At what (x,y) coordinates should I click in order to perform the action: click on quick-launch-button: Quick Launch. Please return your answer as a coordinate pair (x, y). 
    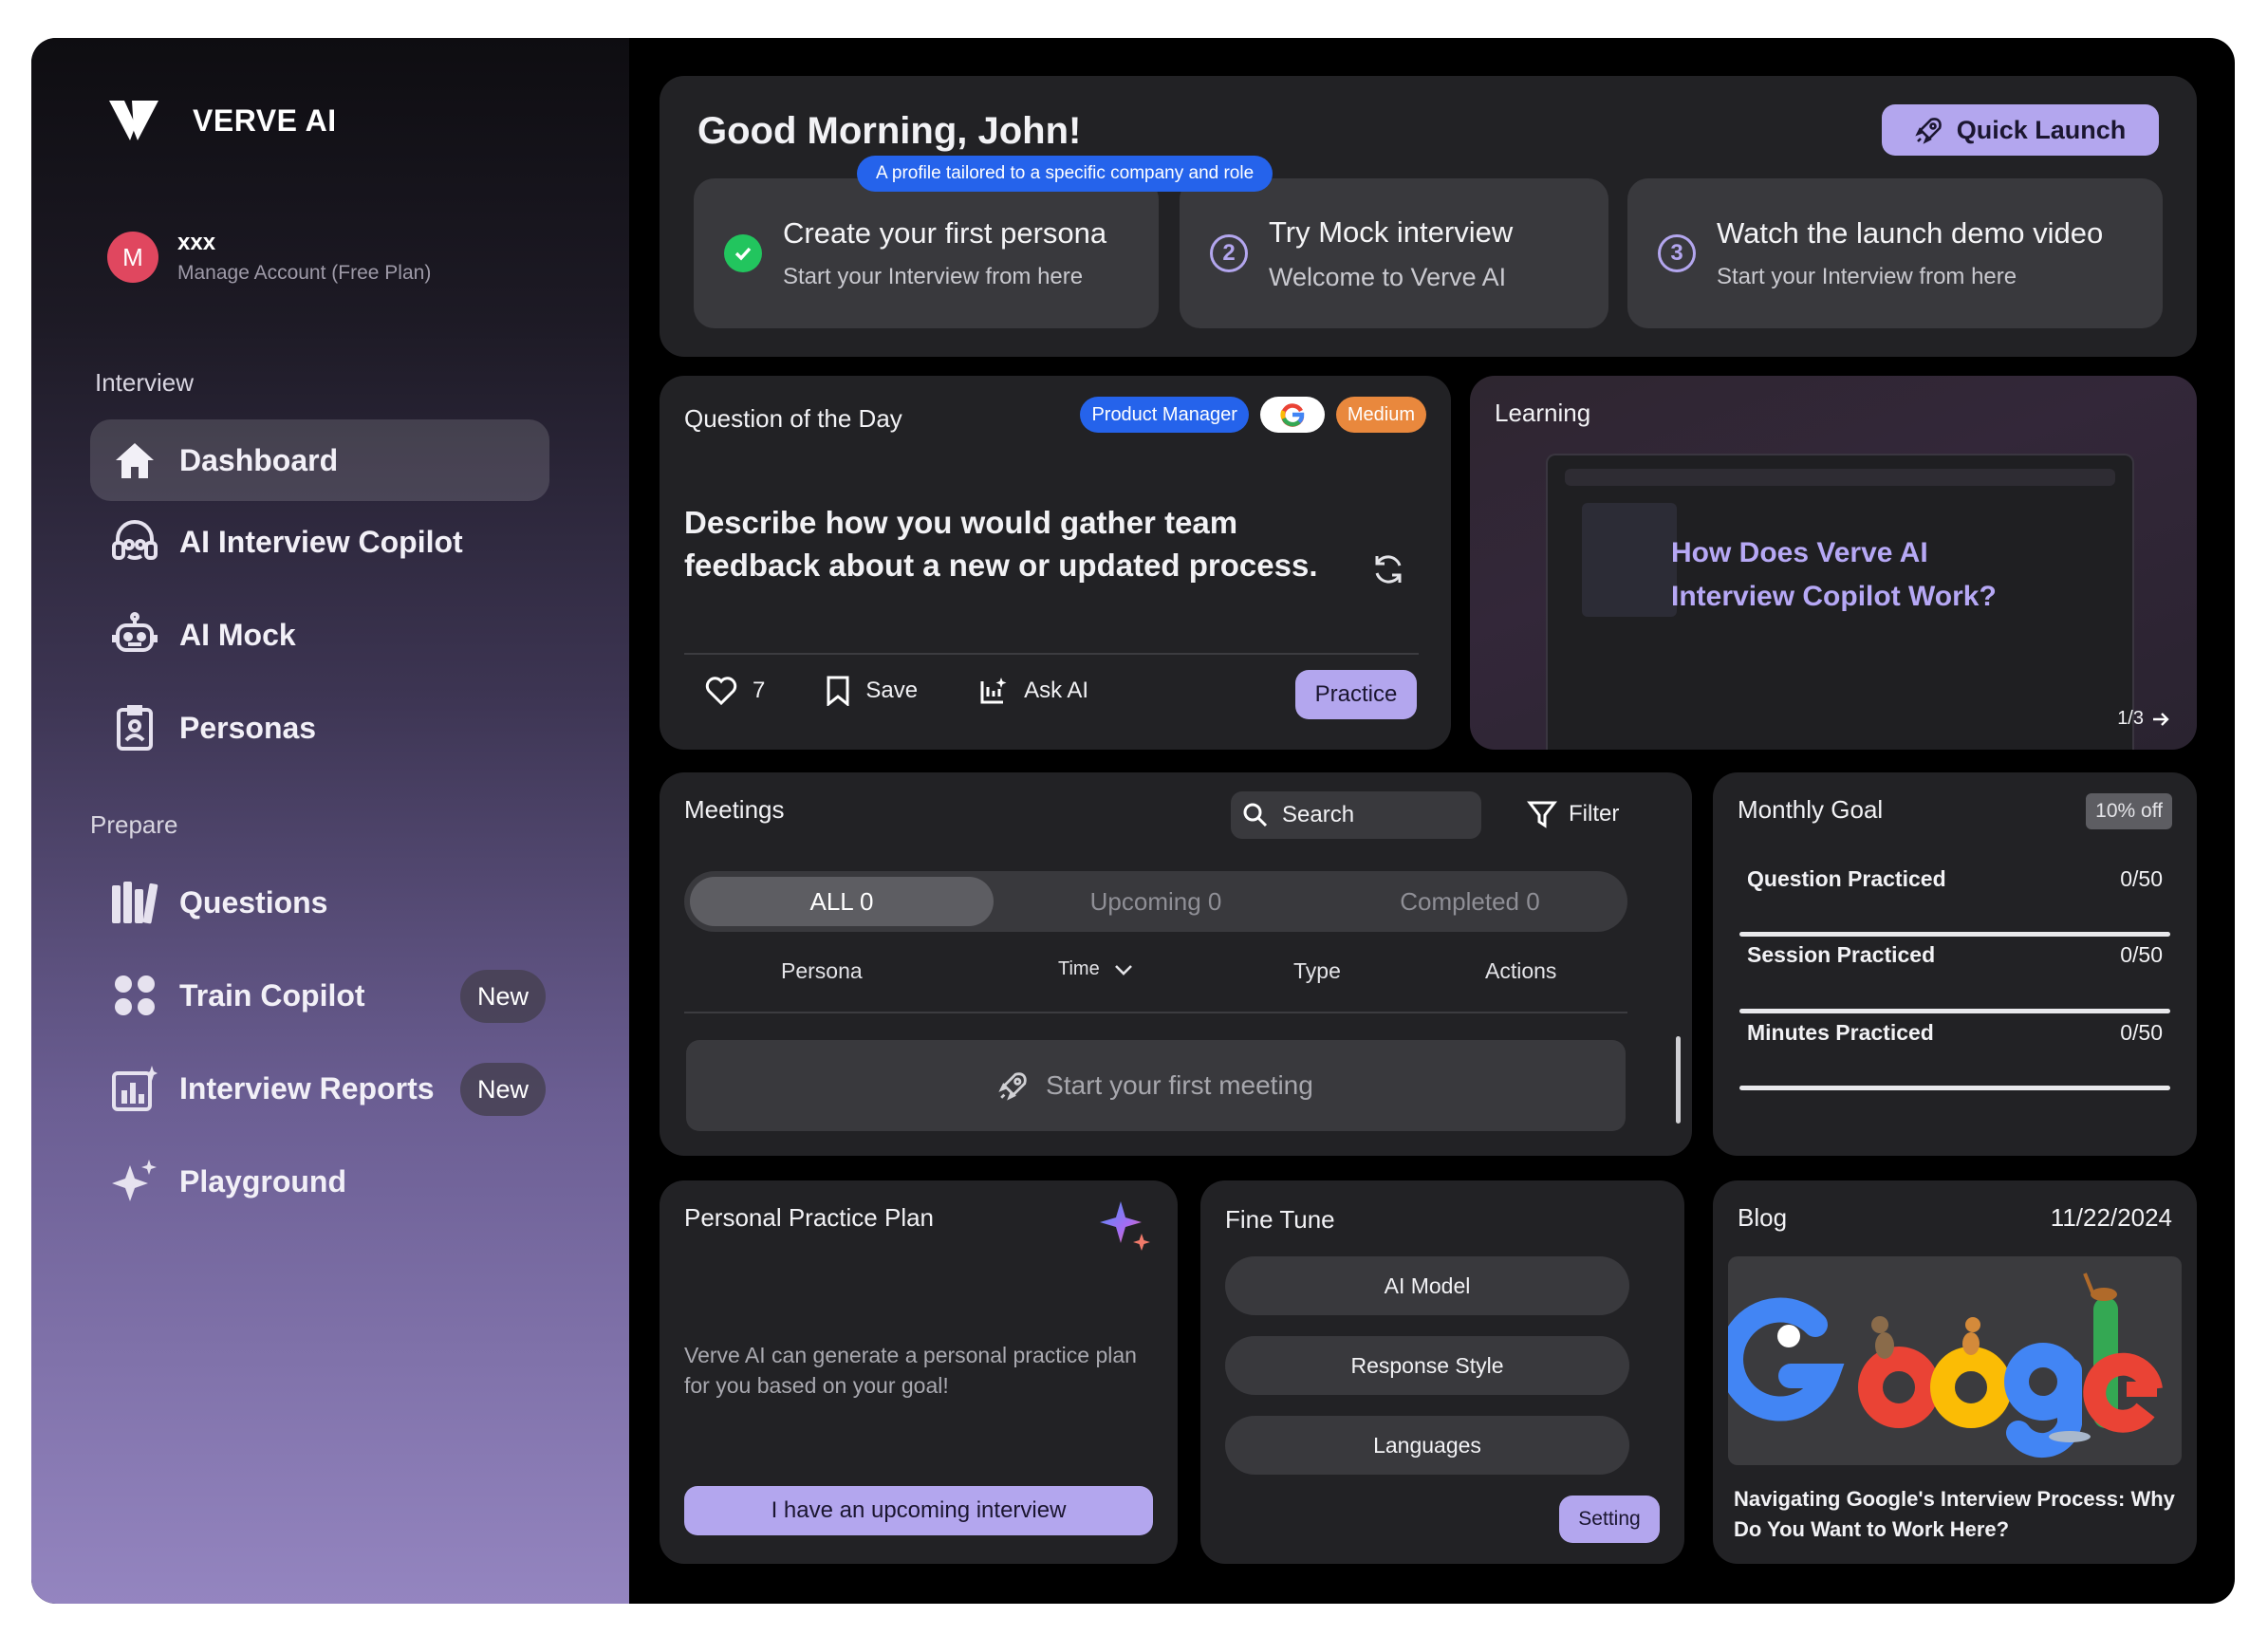
    Looking at the image, I should click on (2020, 130).